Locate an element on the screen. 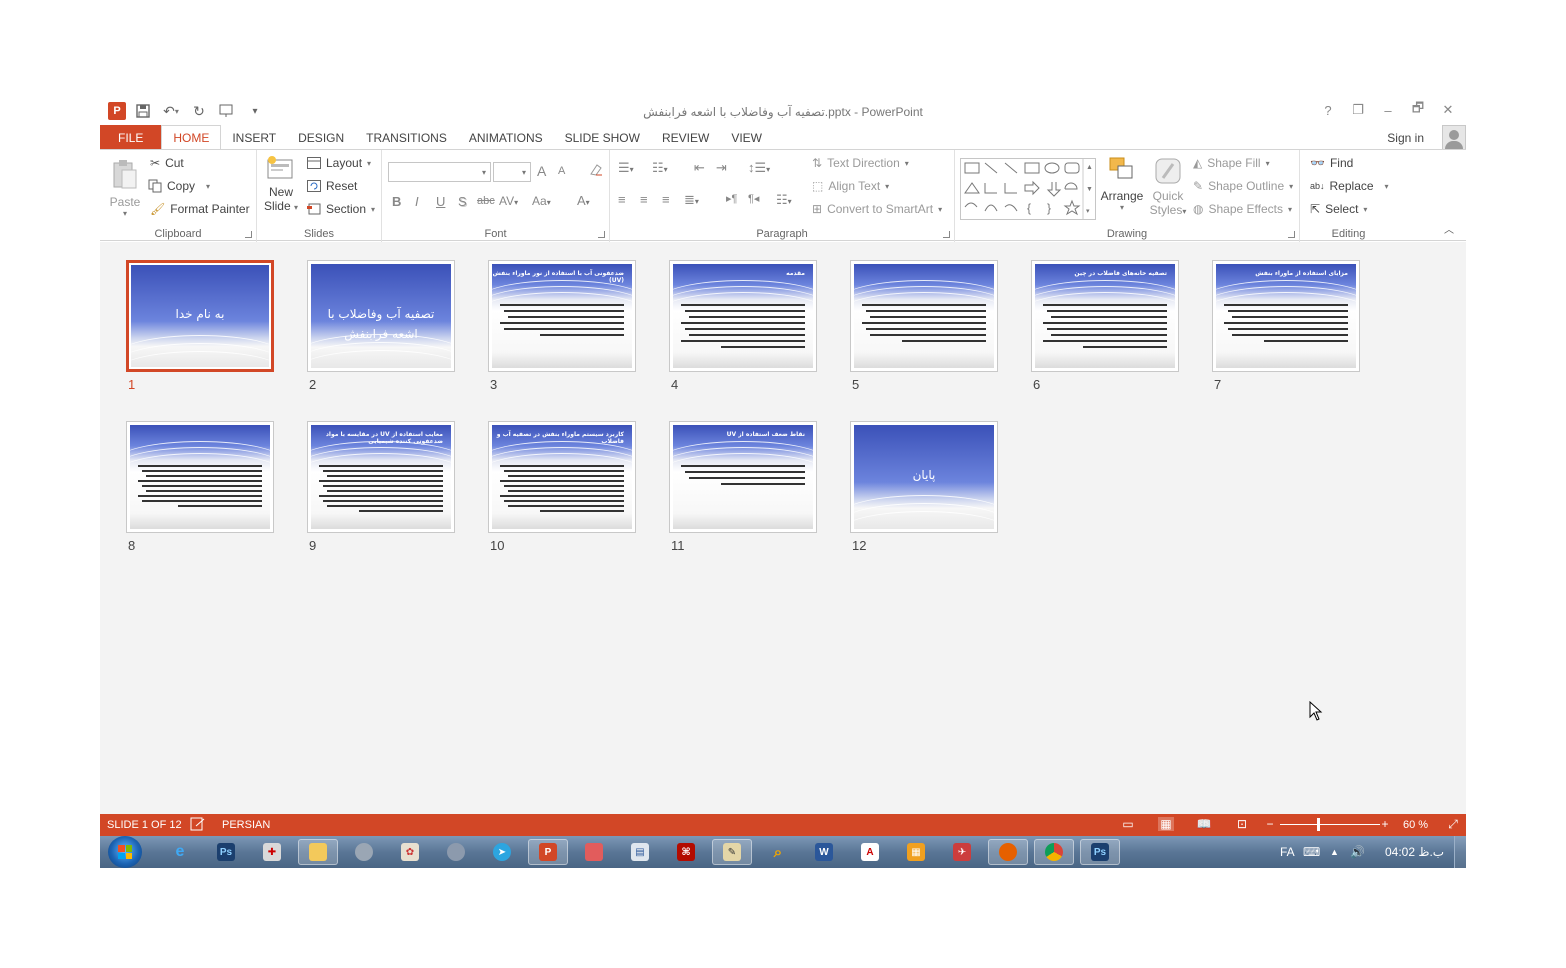 This screenshot has height=968, width=1566. section-button: Section ▾ is located at coordinates (341, 209).